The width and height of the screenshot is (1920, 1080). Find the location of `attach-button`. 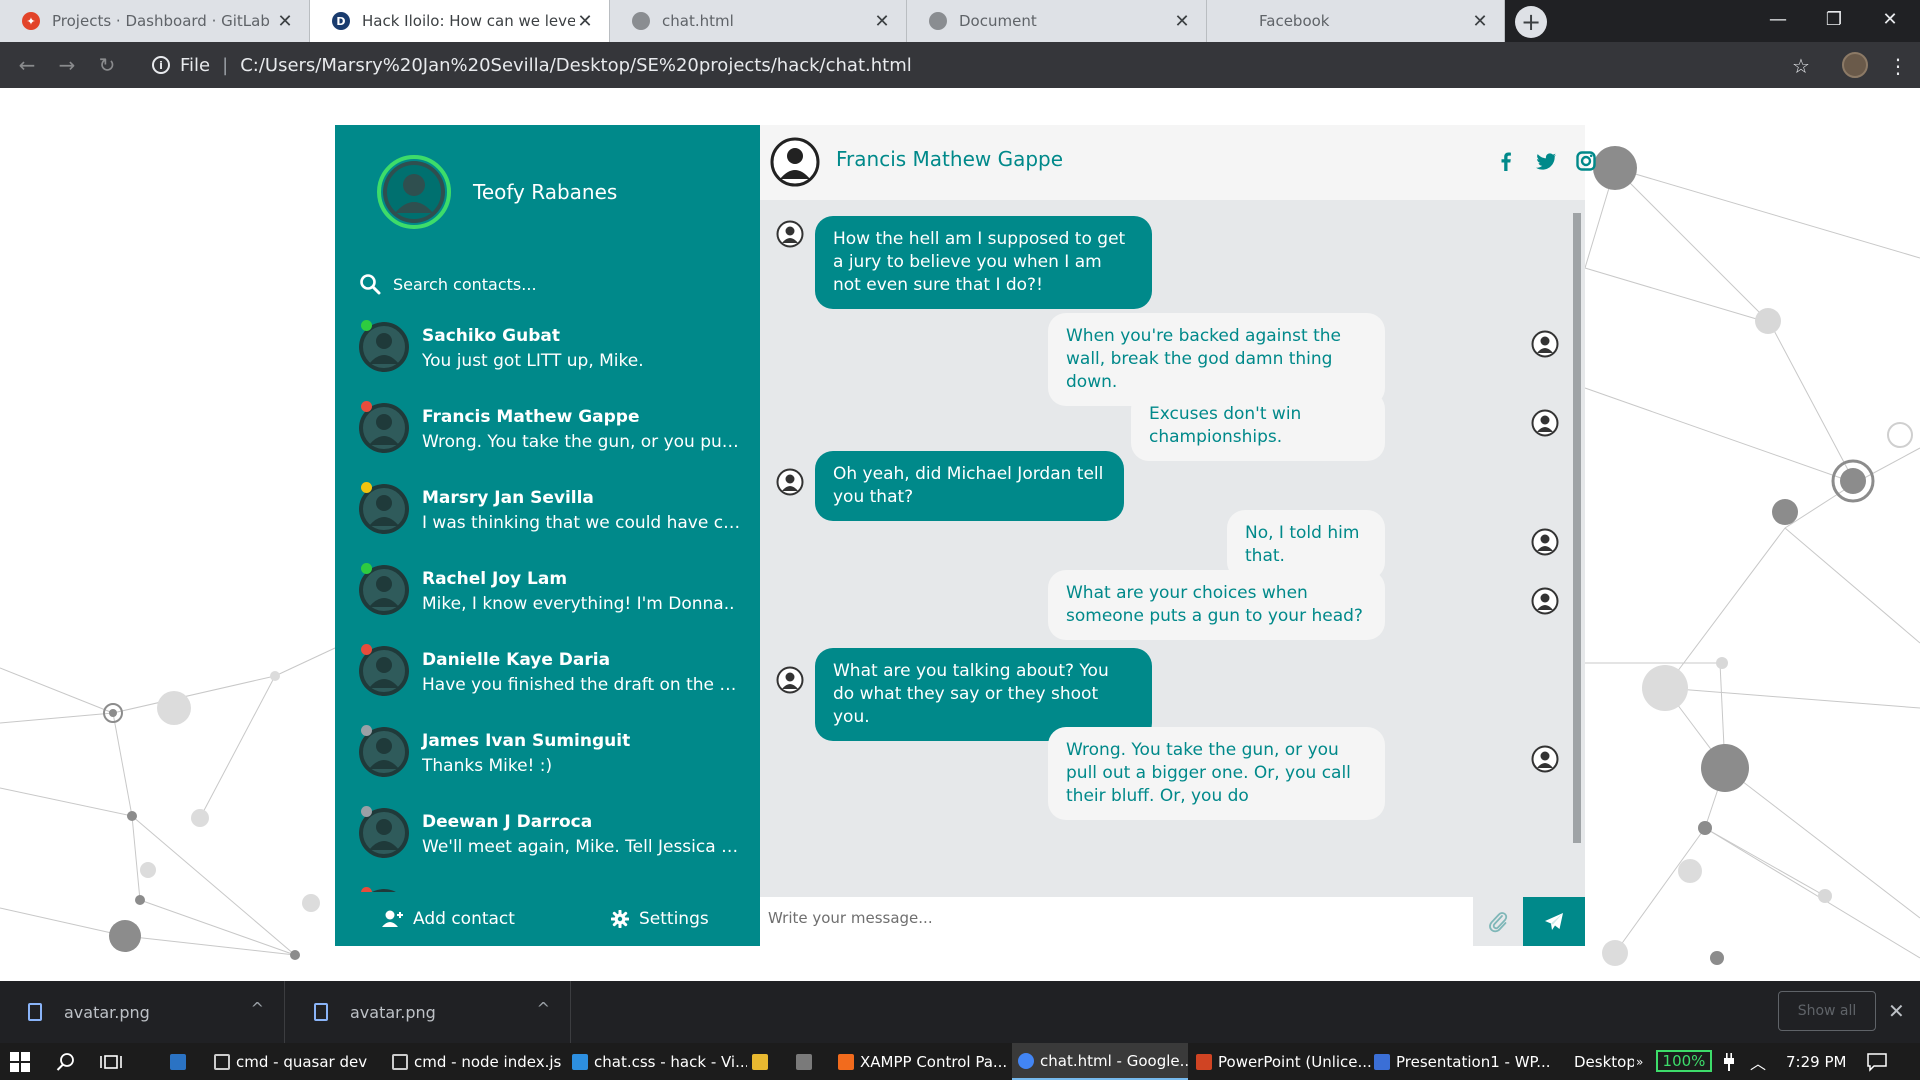

attach-button is located at coordinates (1498, 921).